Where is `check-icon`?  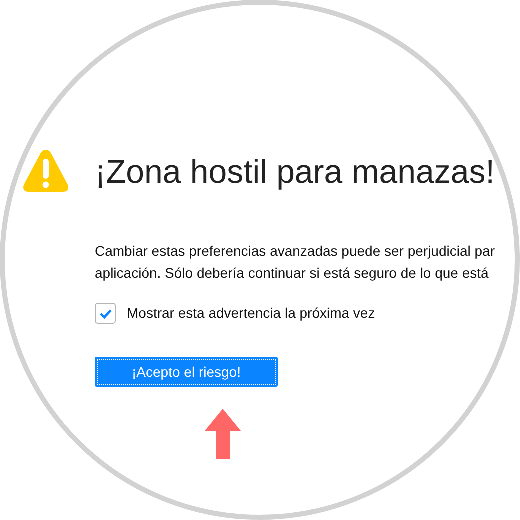
check-icon is located at coordinates (106, 313).